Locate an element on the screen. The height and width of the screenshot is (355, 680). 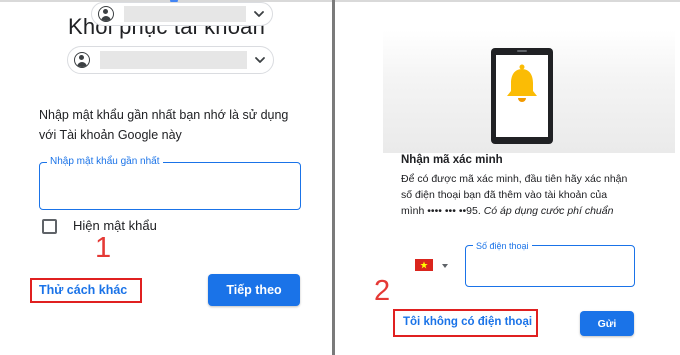
star-icon is located at coordinates (424, 265).